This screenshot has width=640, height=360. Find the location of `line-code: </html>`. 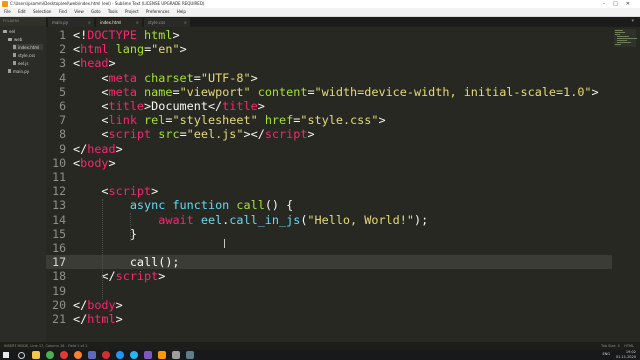

line-code: </html> is located at coordinates (98, 319).